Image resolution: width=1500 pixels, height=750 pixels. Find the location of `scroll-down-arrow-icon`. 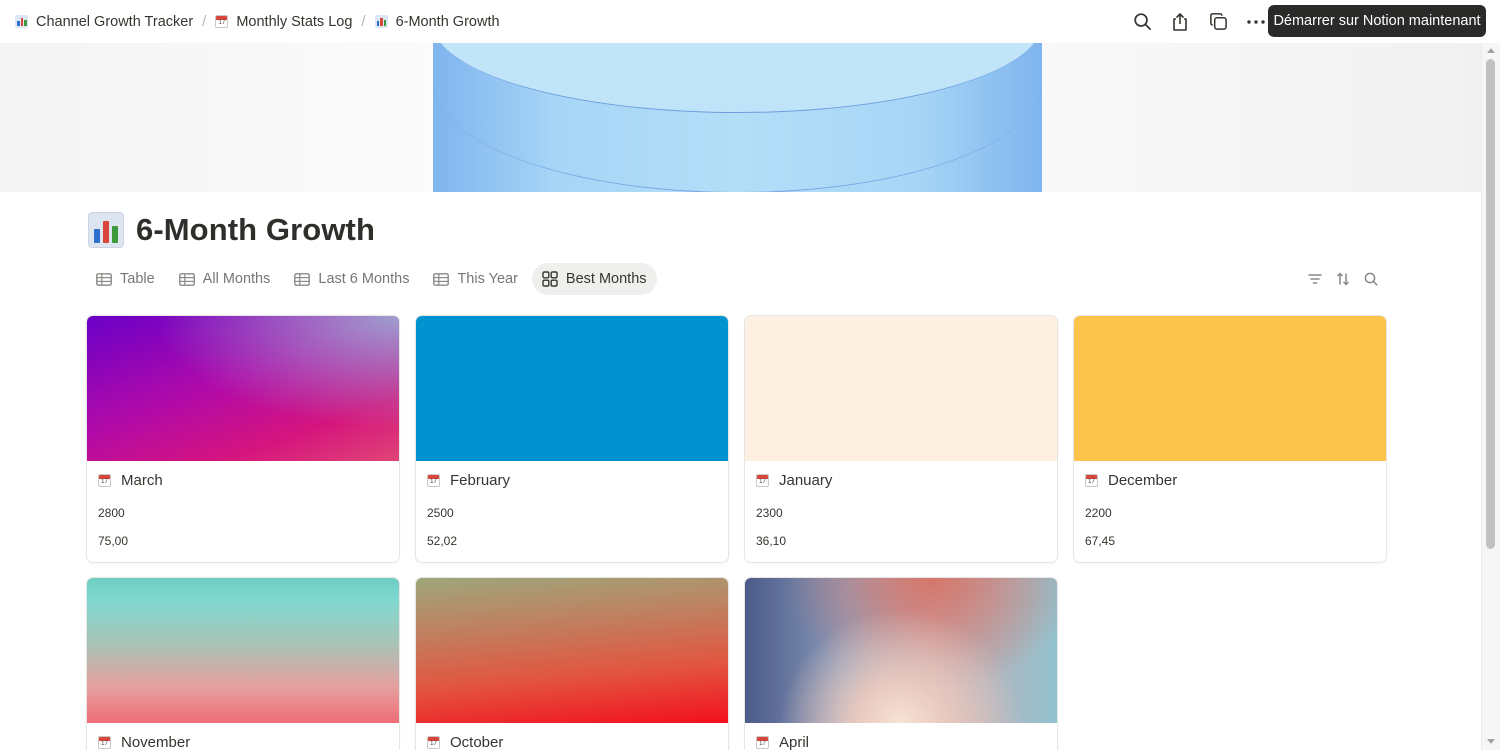

scroll-down-arrow-icon is located at coordinates (1491, 741).